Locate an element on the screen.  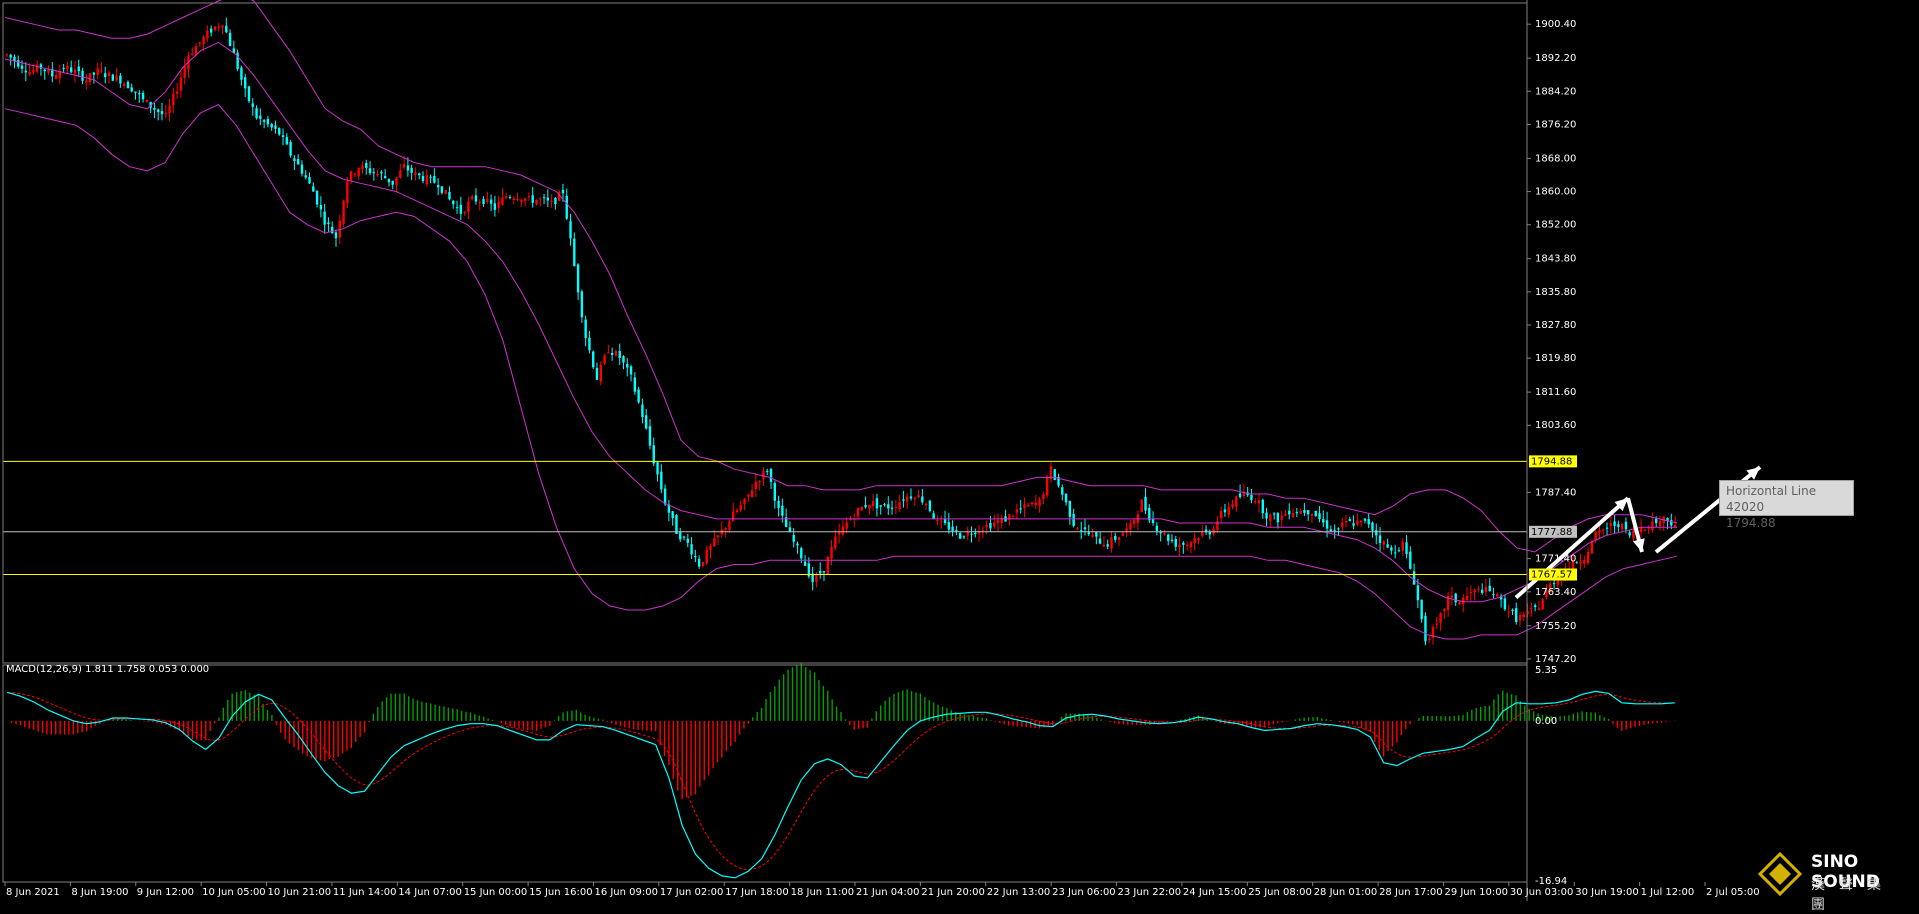
y-tick-label: 1771.40 is located at coordinates (1555, 559).